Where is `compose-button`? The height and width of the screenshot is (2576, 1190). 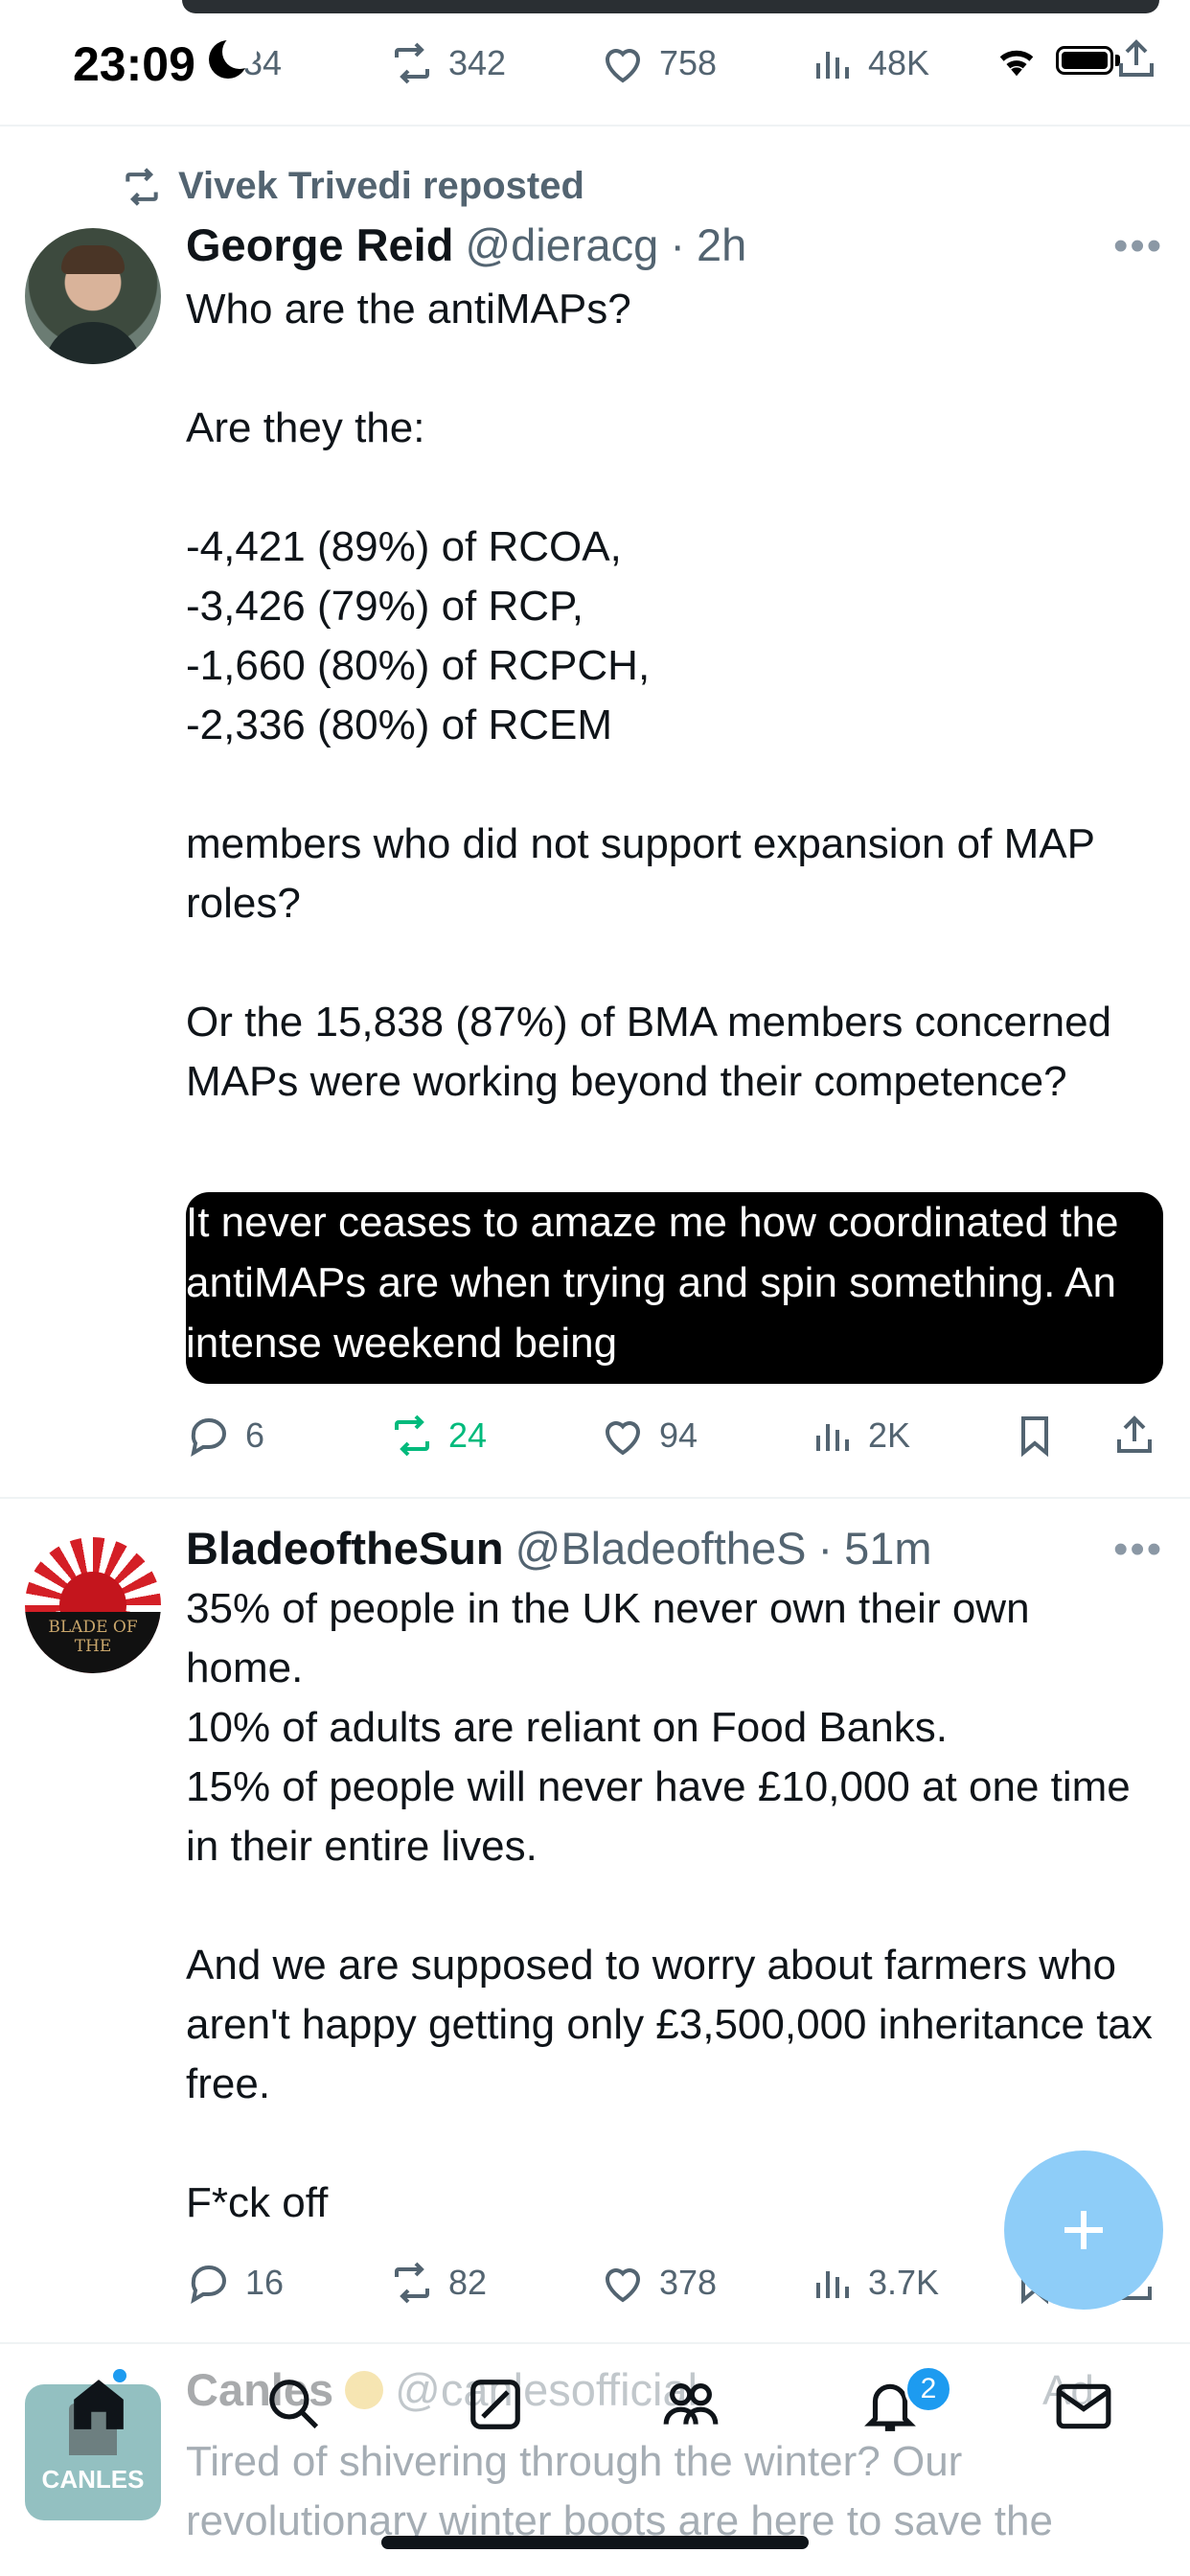
compose-button is located at coordinates (1083, 2230).